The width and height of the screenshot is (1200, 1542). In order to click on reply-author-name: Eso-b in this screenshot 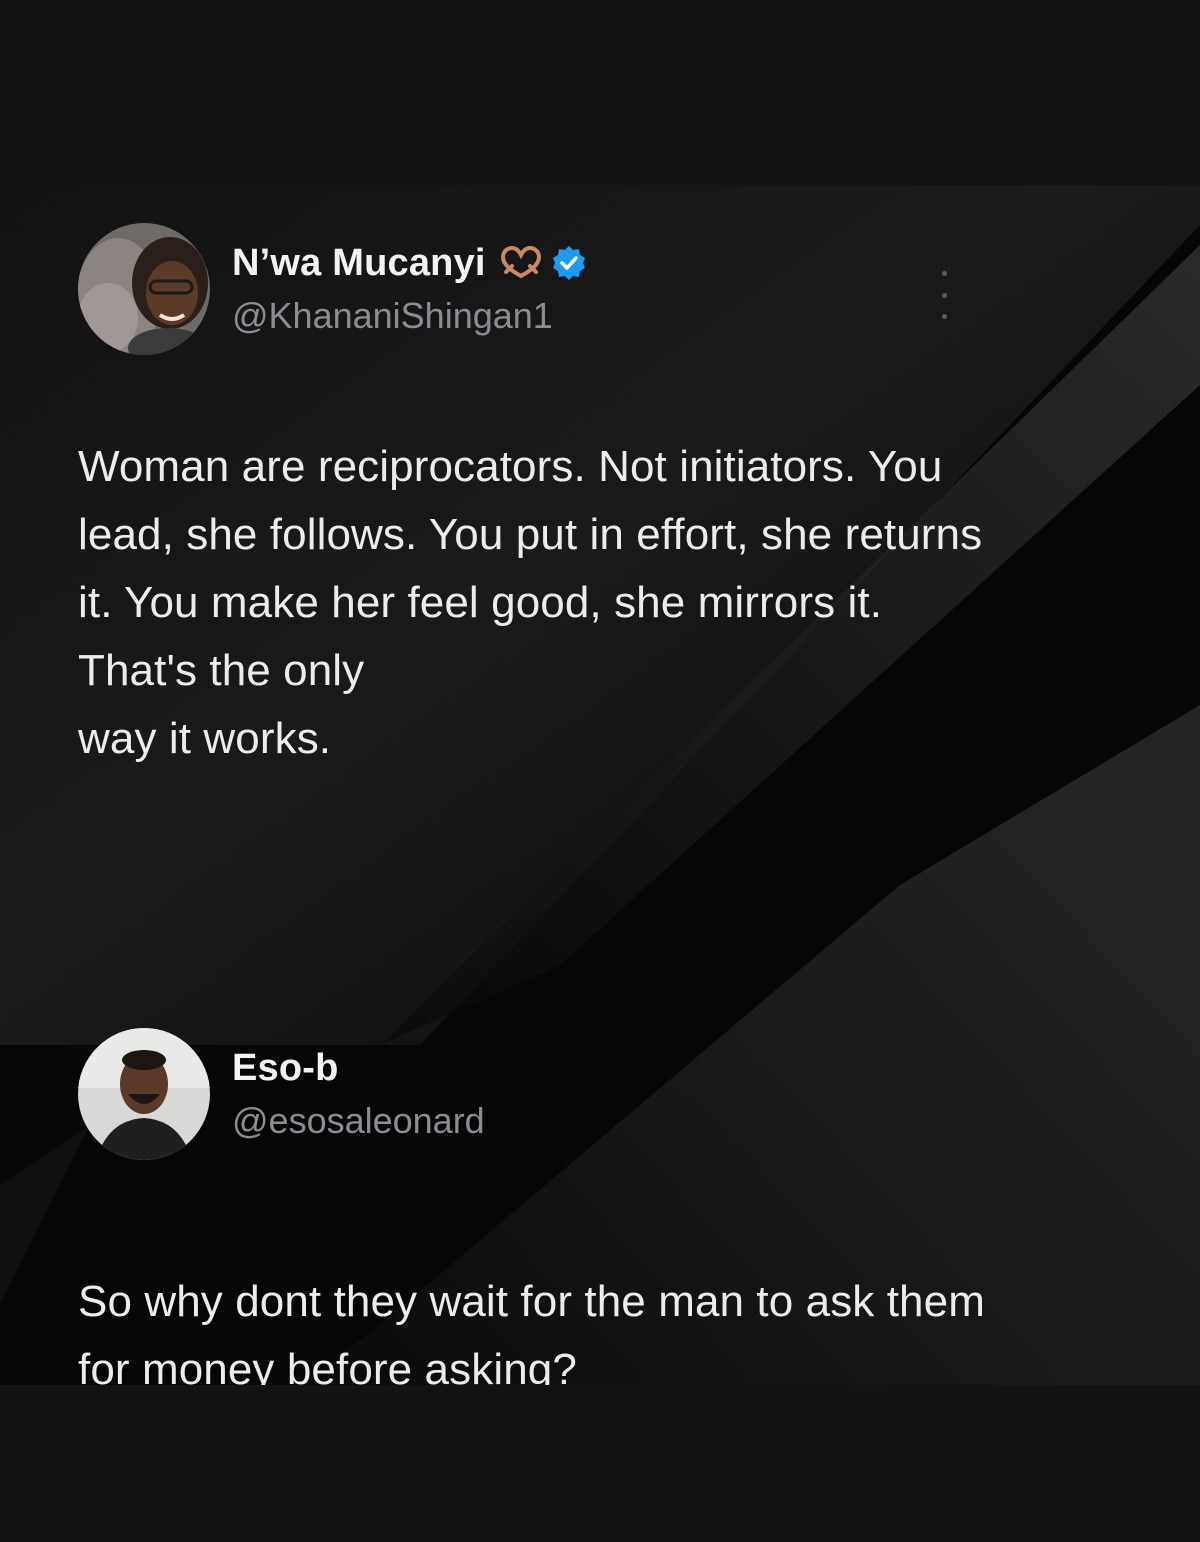, I will do `click(285, 1068)`.